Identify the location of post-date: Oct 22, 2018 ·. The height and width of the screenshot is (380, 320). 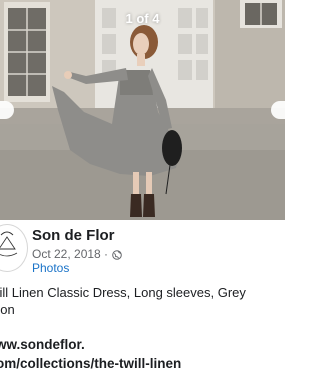
(70, 254).